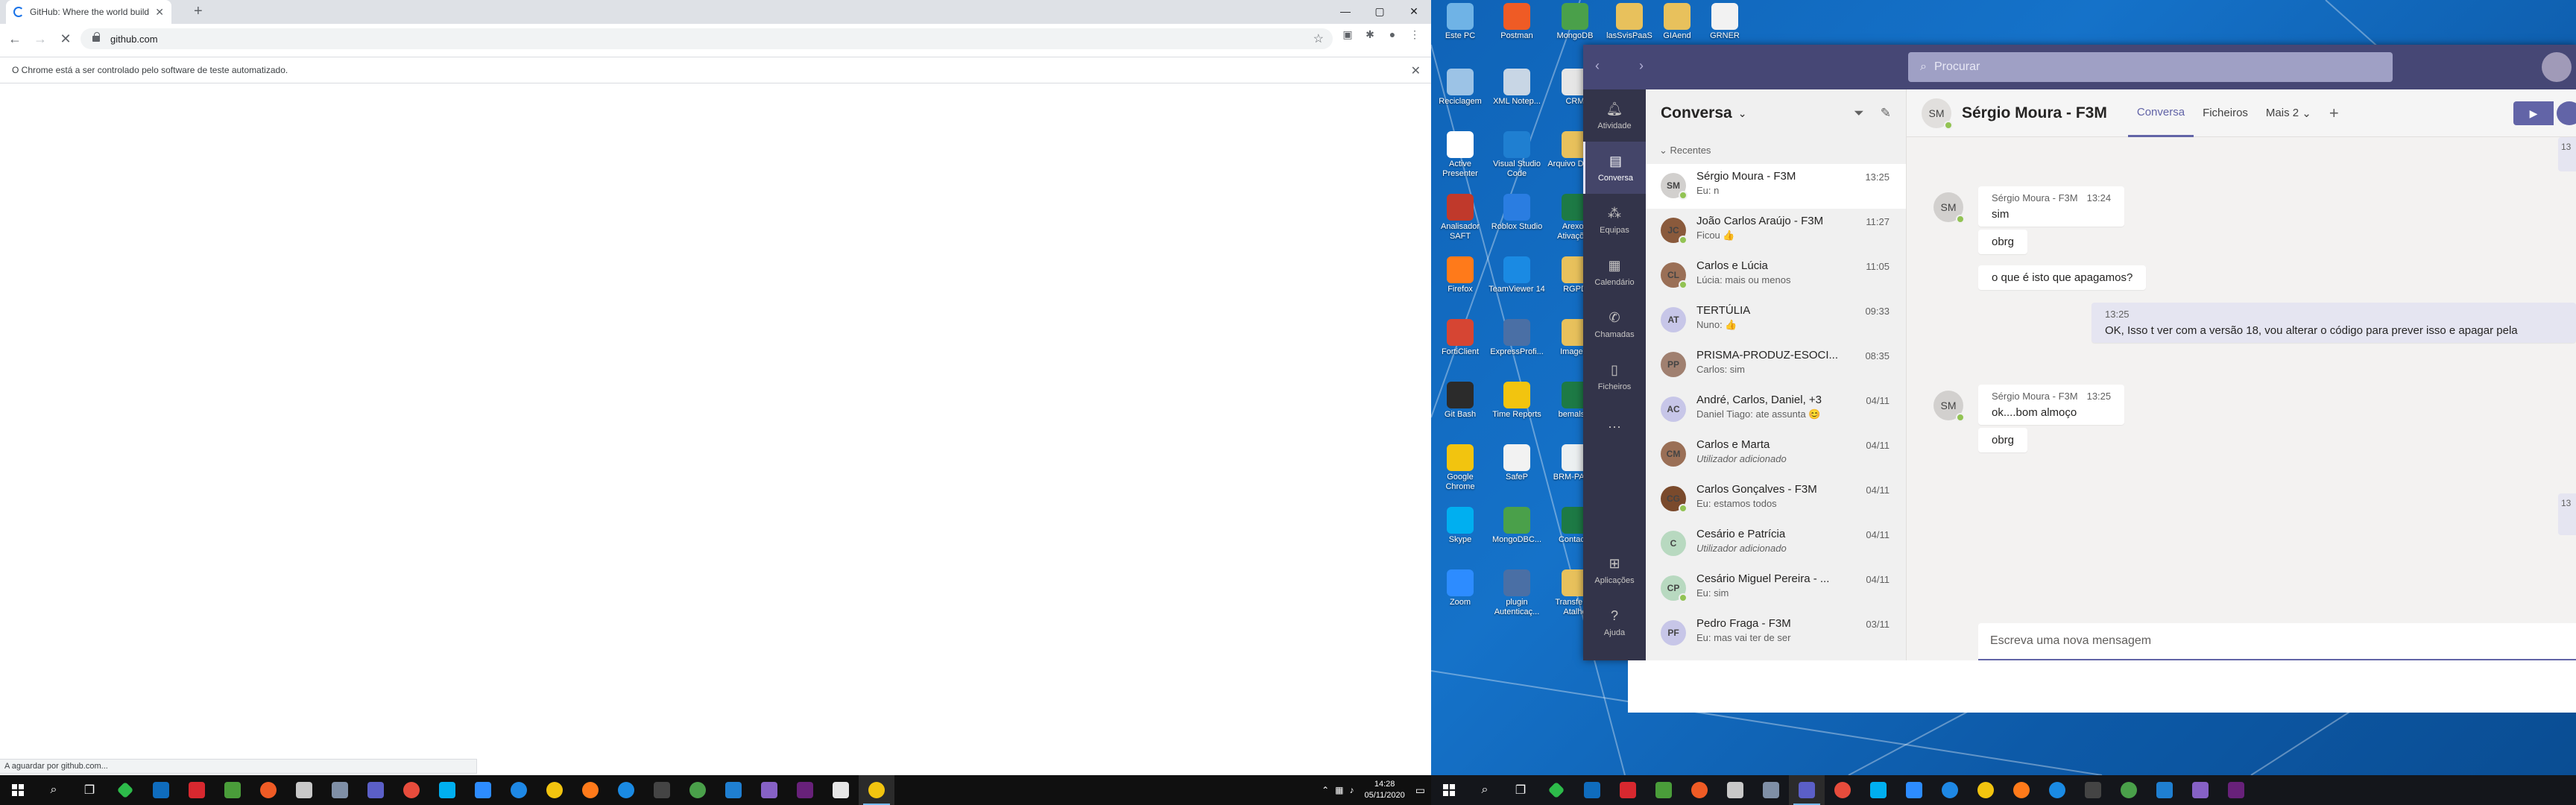 Image resolution: width=2576 pixels, height=805 pixels. What do you see at coordinates (2334, 114) in the screenshot?
I see `add-tab-icon: +` at bounding box center [2334, 114].